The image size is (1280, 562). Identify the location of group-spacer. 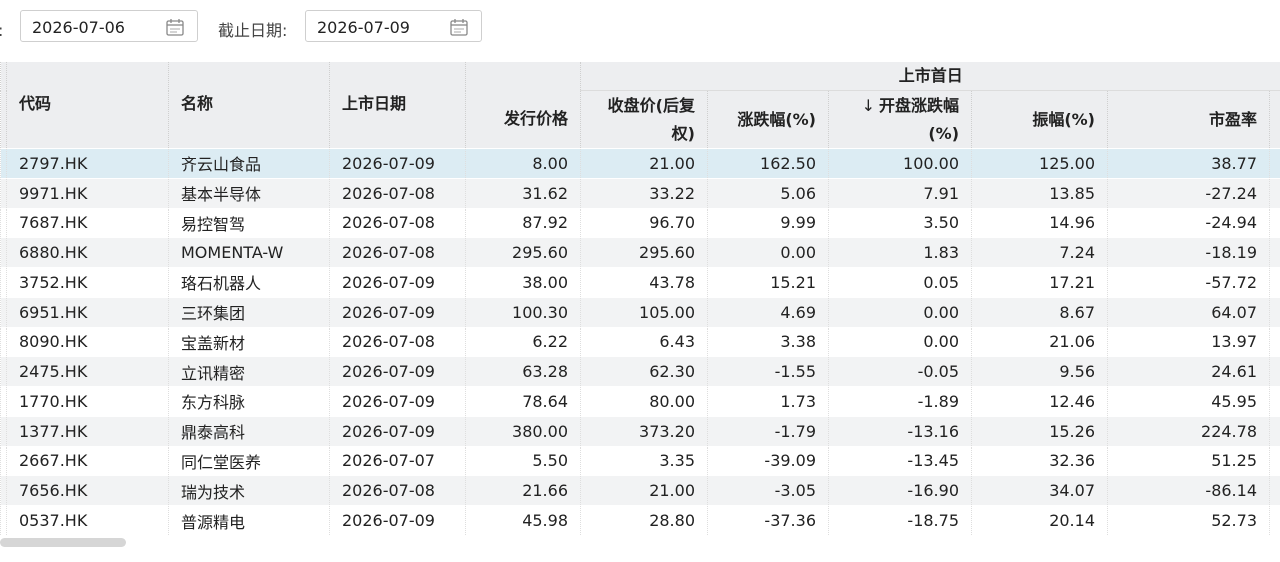
(523, 76).